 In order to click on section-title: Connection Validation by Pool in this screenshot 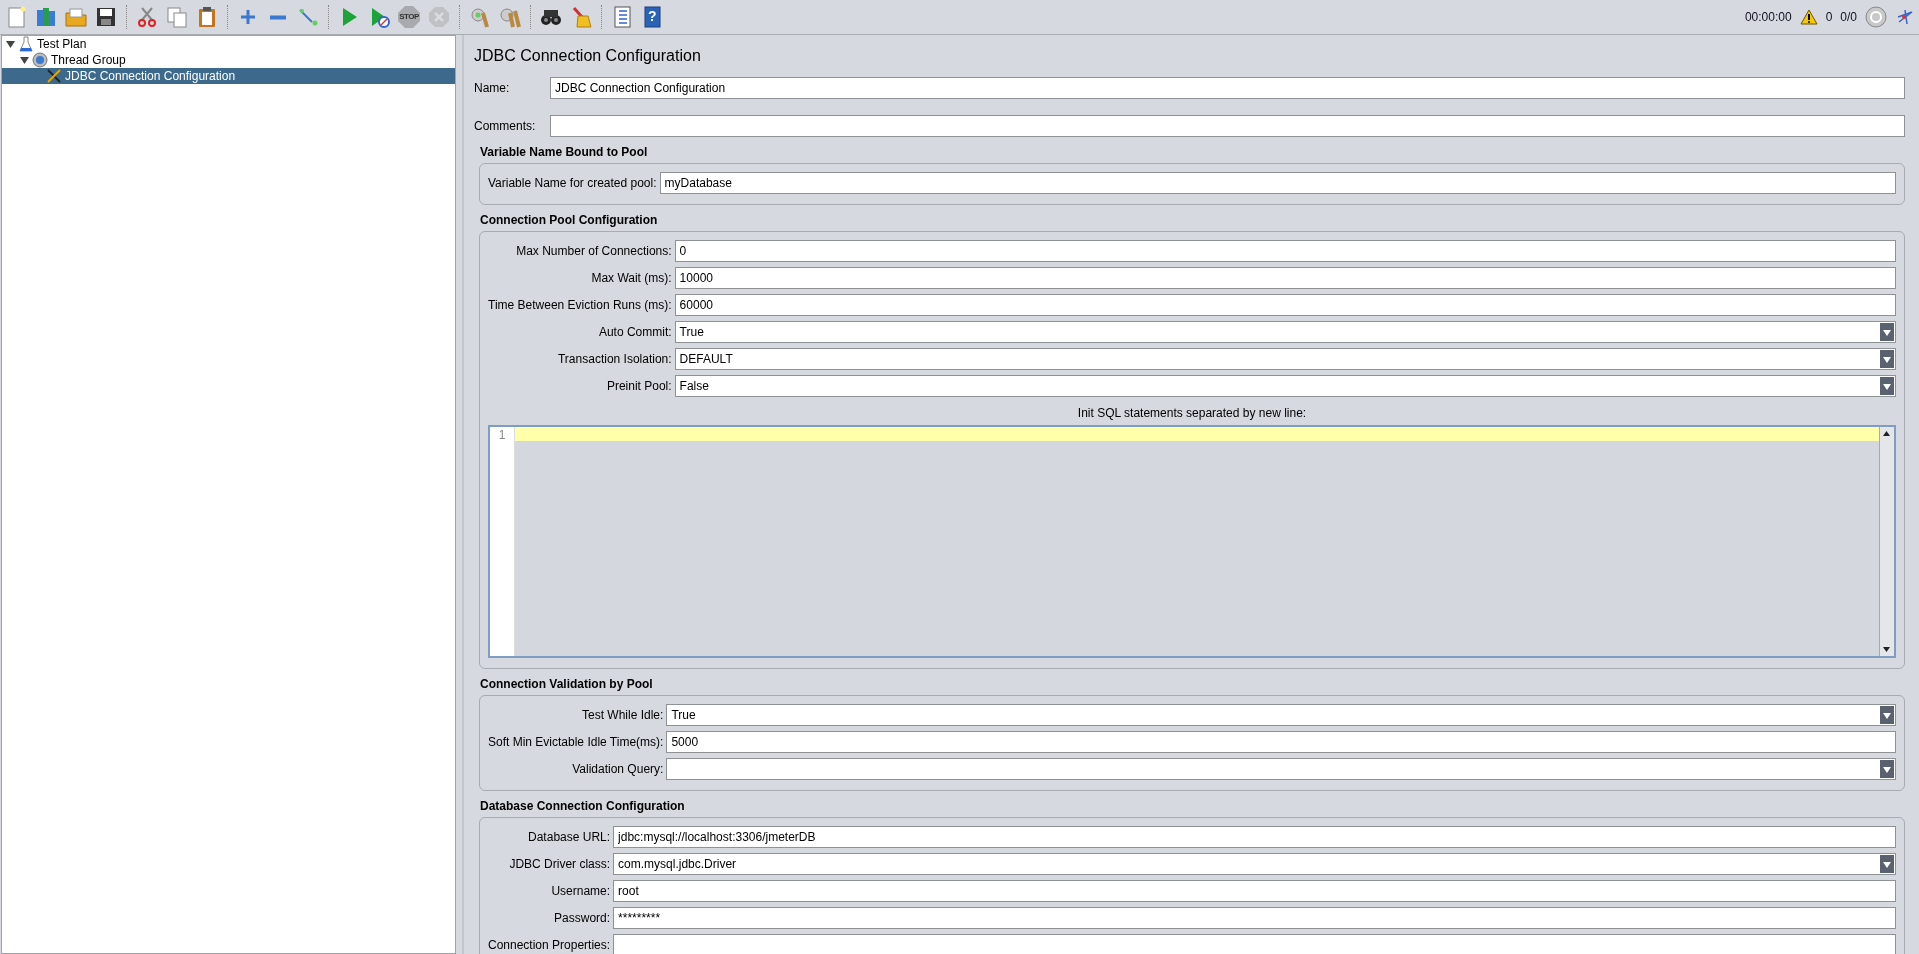, I will do `click(567, 684)`.